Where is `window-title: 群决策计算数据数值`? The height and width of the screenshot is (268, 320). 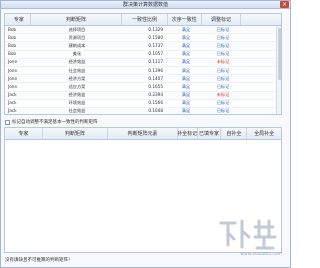
window-title: 群决策计算数据数值 is located at coordinates (145, 5).